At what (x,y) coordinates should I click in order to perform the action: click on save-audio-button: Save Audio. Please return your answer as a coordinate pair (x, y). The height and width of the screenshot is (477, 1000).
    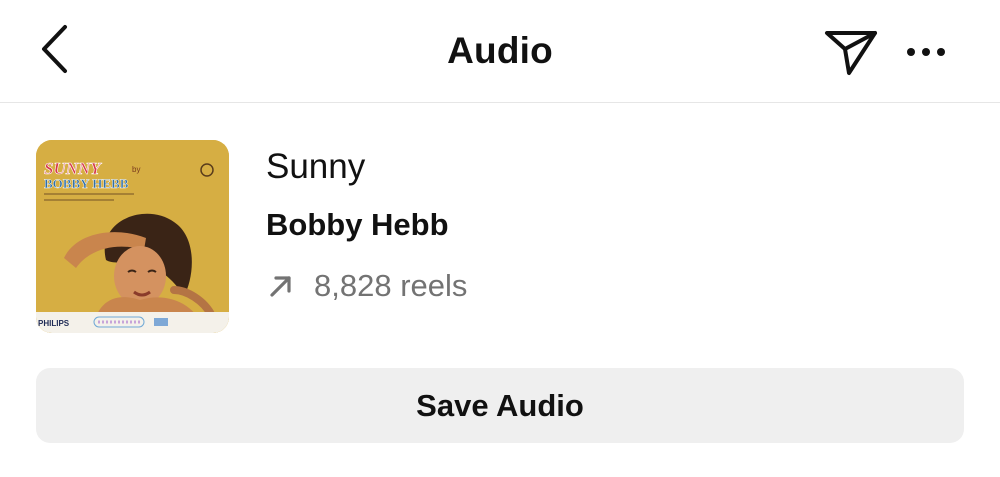
    Looking at the image, I should click on (500, 405).